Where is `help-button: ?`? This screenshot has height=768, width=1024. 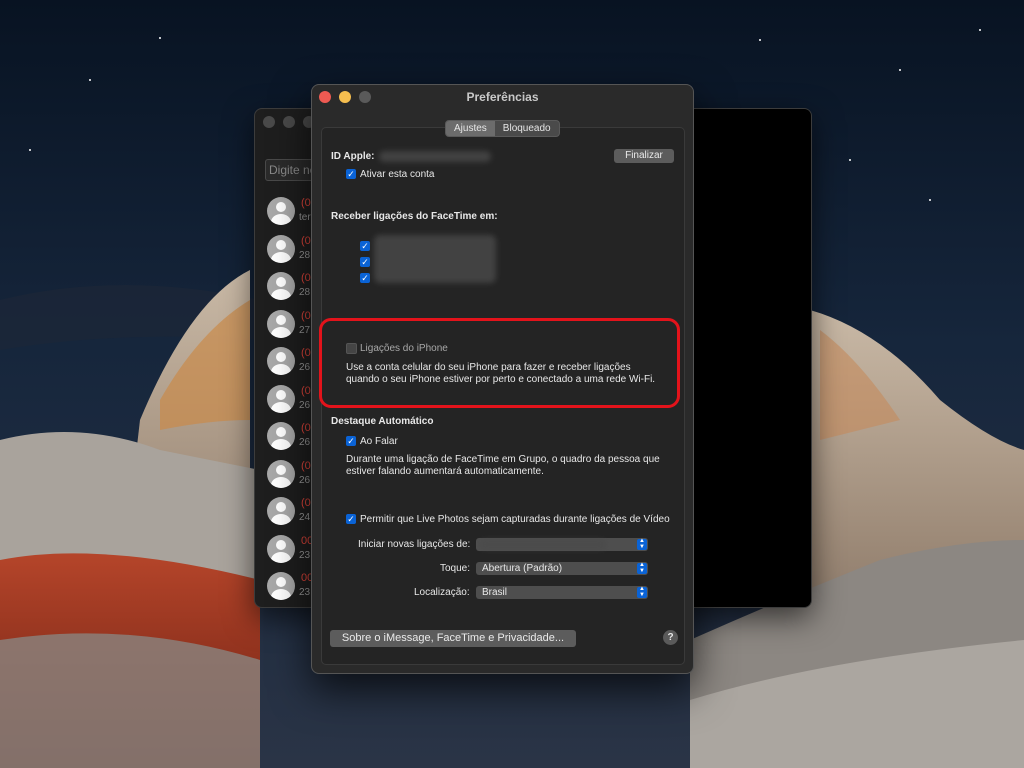 help-button: ? is located at coordinates (670, 637).